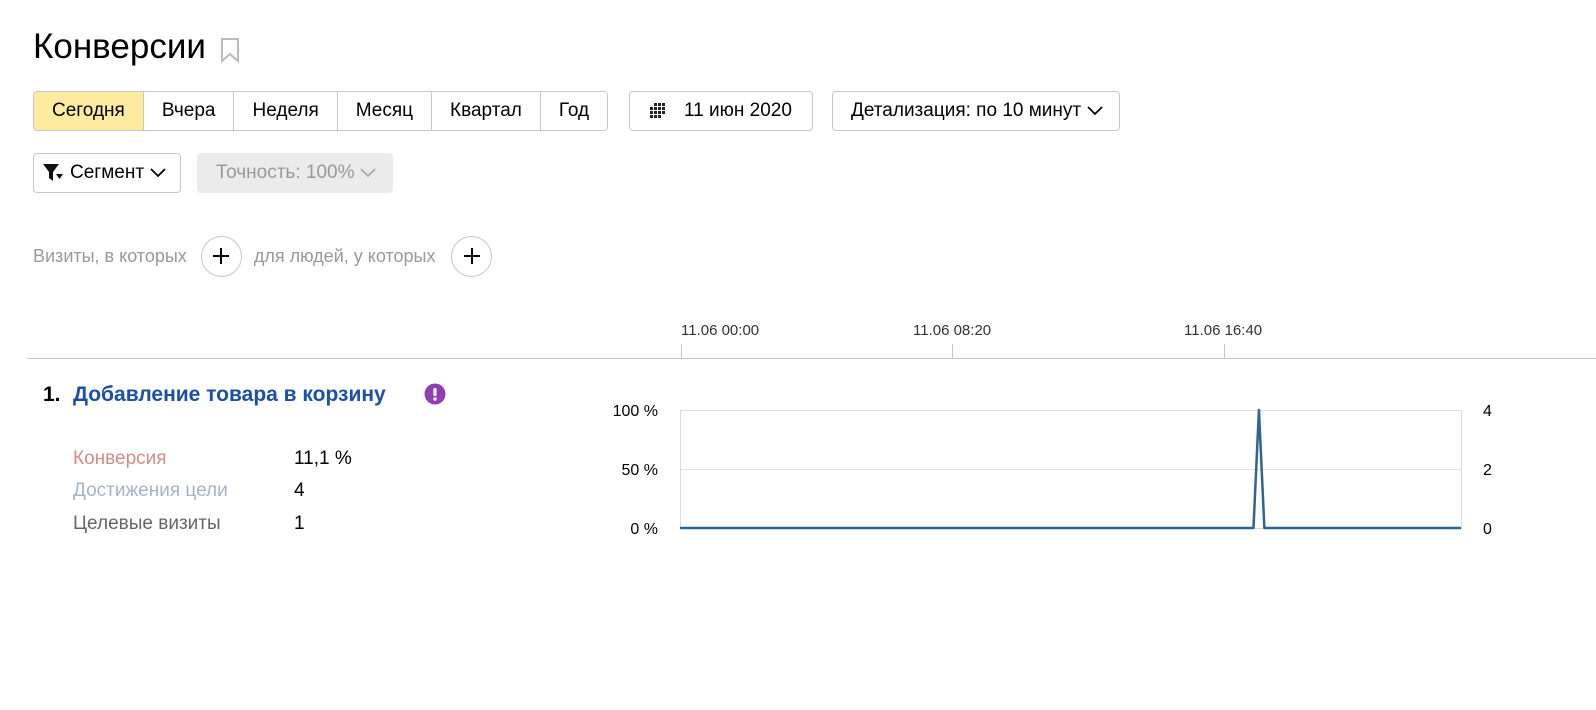 The image size is (1596, 710). What do you see at coordinates (110, 255) in the screenshot?
I see `visits-condition-label: Визиты, в которых` at bounding box center [110, 255].